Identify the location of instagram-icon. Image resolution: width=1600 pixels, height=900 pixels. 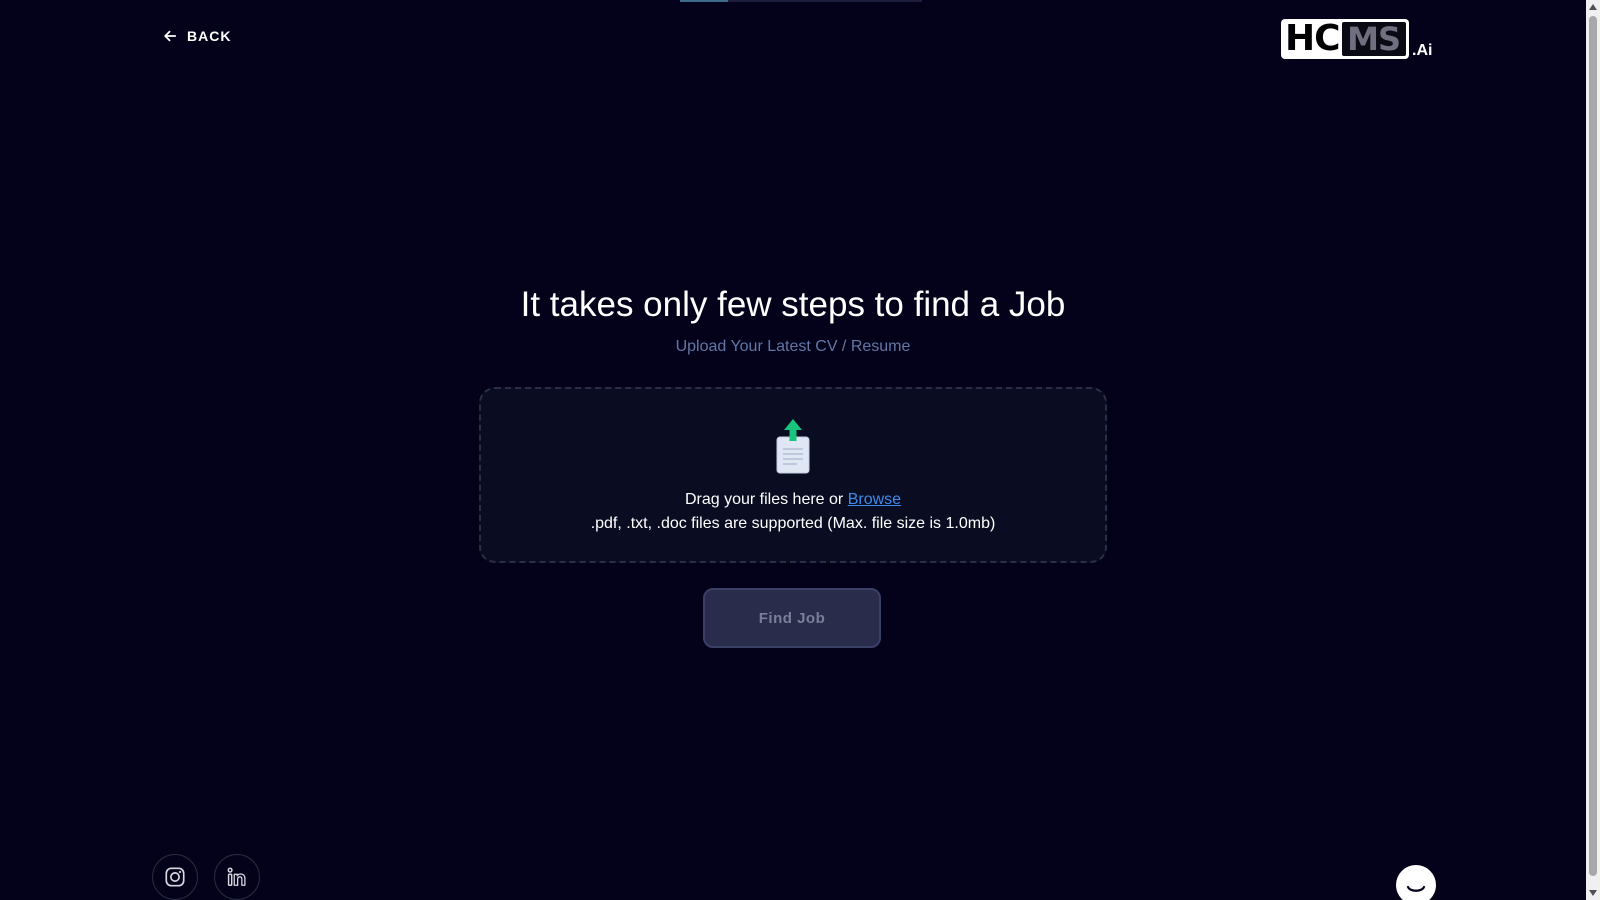
(175, 877).